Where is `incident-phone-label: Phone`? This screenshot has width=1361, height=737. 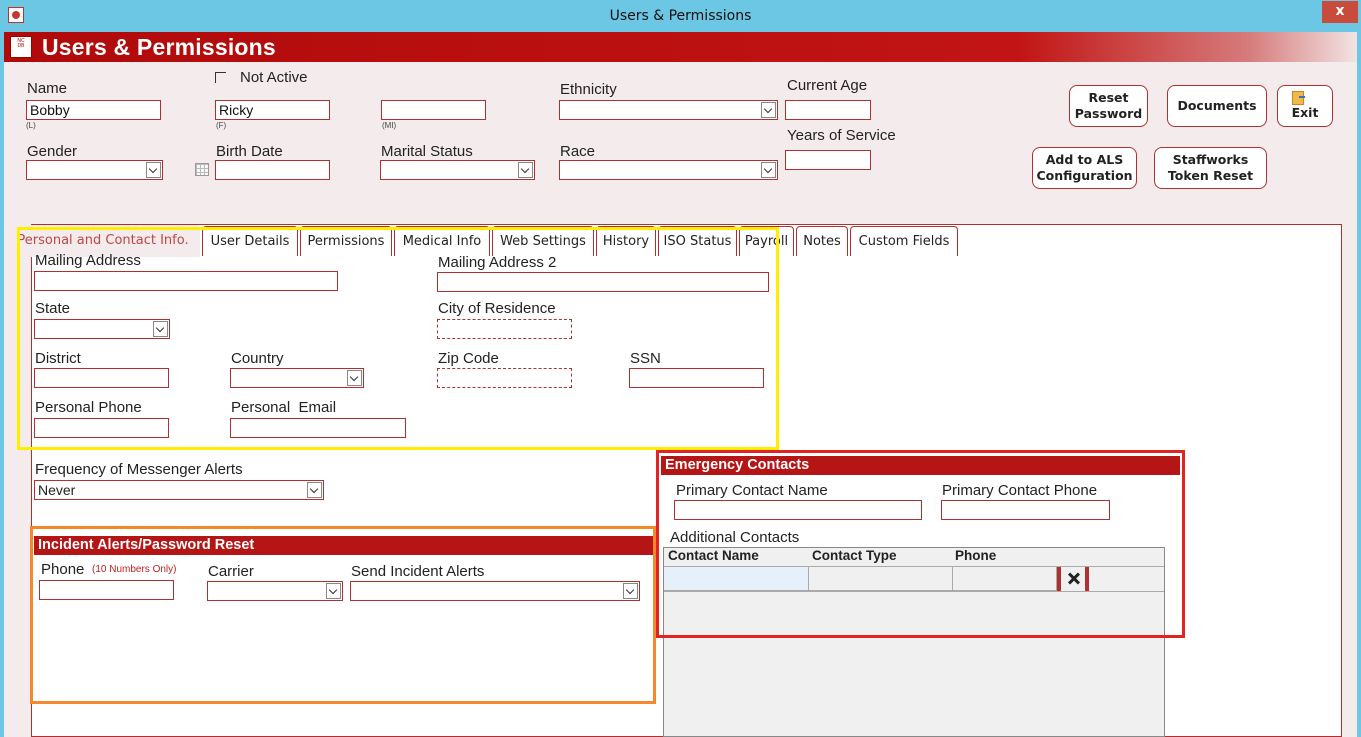 incident-phone-label: Phone is located at coordinates (63, 569).